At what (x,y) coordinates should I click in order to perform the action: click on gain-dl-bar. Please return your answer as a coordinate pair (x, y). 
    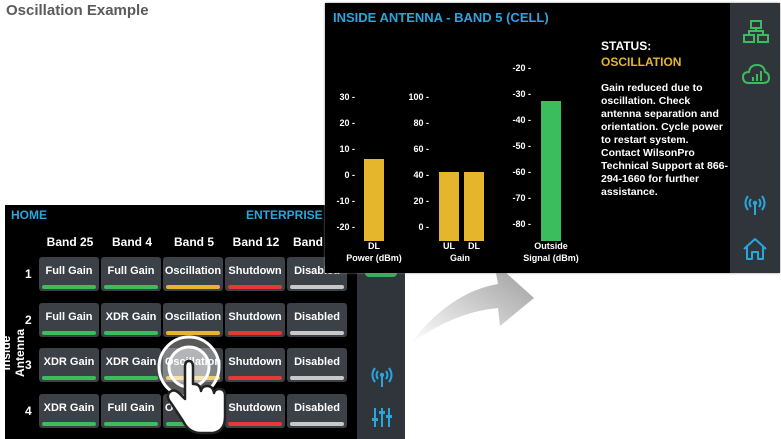
    Looking at the image, I should click on (474, 206).